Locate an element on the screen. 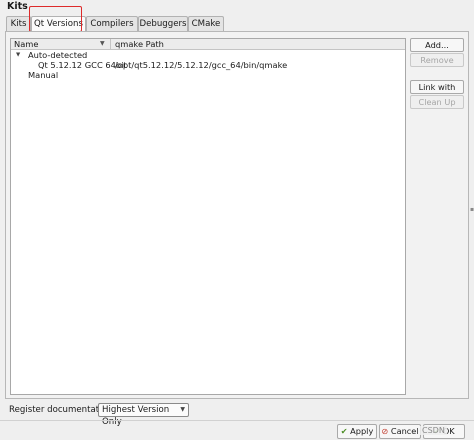 This screenshot has height=440, width=474. checkmark-icon: ✔ is located at coordinates (344, 431).